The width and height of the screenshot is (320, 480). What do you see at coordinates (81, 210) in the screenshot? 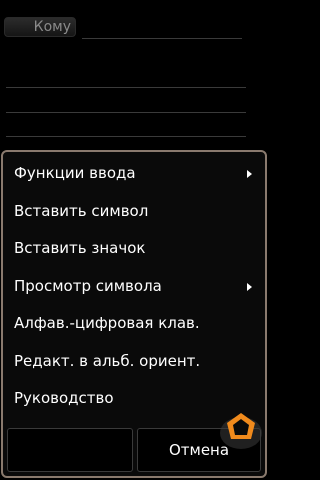
I see `menu-item-label: Вставить символ` at bounding box center [81, 210].